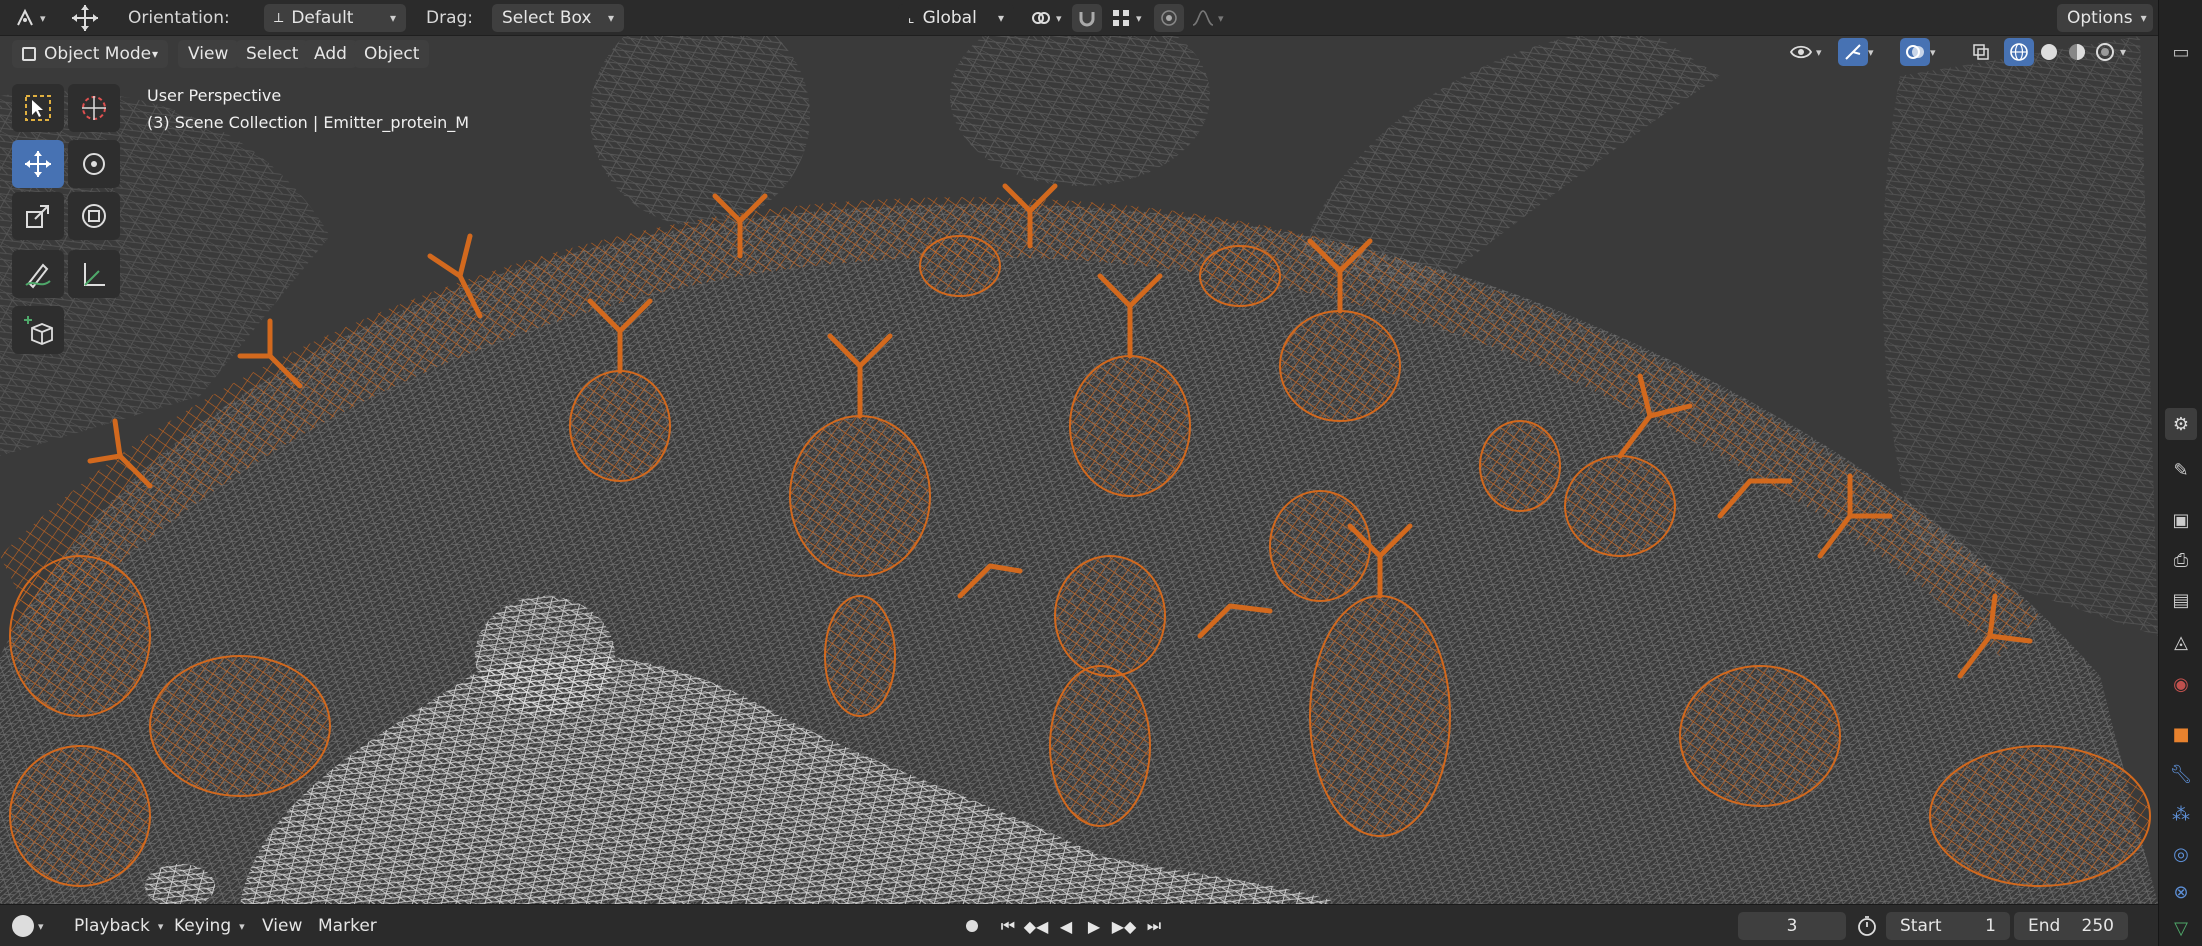  I want to click on play-reverse-icon: ◀, so click(1066, 926).